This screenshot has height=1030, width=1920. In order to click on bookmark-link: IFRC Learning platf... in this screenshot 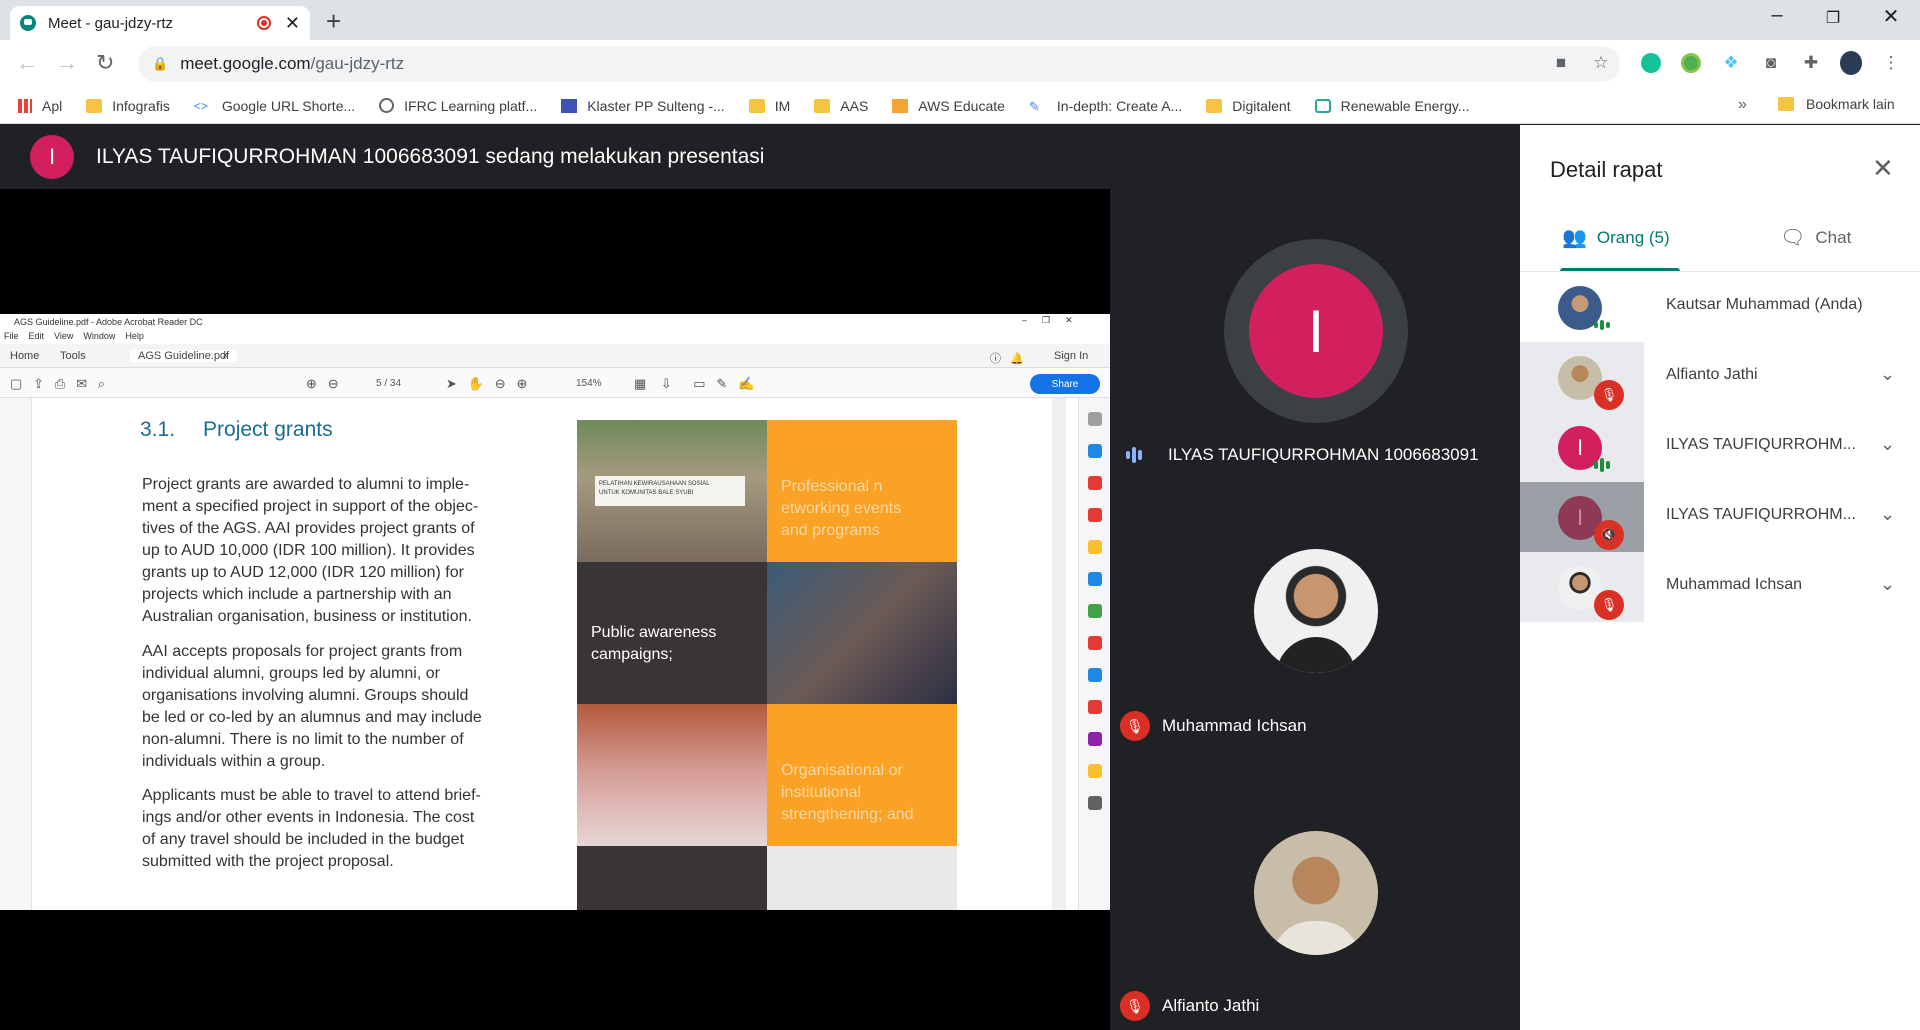, I will do `click(458, 106)`.